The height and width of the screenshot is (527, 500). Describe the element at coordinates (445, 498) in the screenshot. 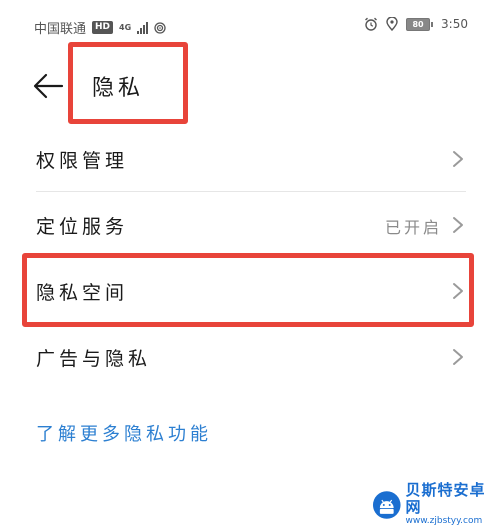

I see `watermark-name: 贝斯特安卓网` at that location.